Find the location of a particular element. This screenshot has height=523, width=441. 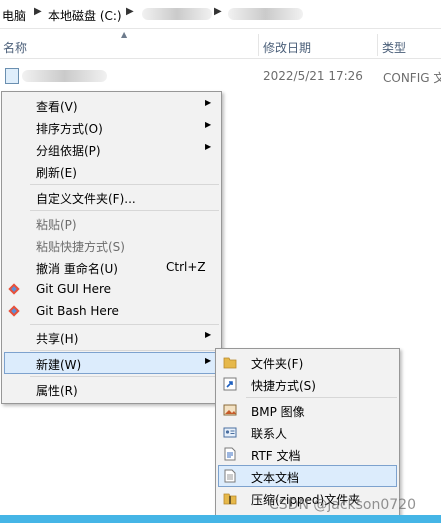

menu-item-label: 共享(H) is located at coordinates (57, 339).